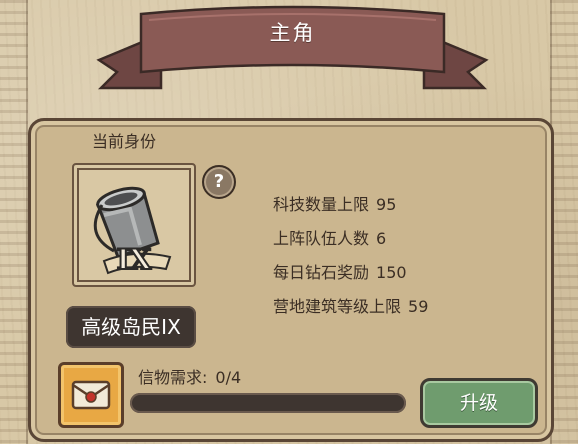  Describe the element at coordinates (564, 222) in the screenshot. I see `right-frame-edge` at that location.